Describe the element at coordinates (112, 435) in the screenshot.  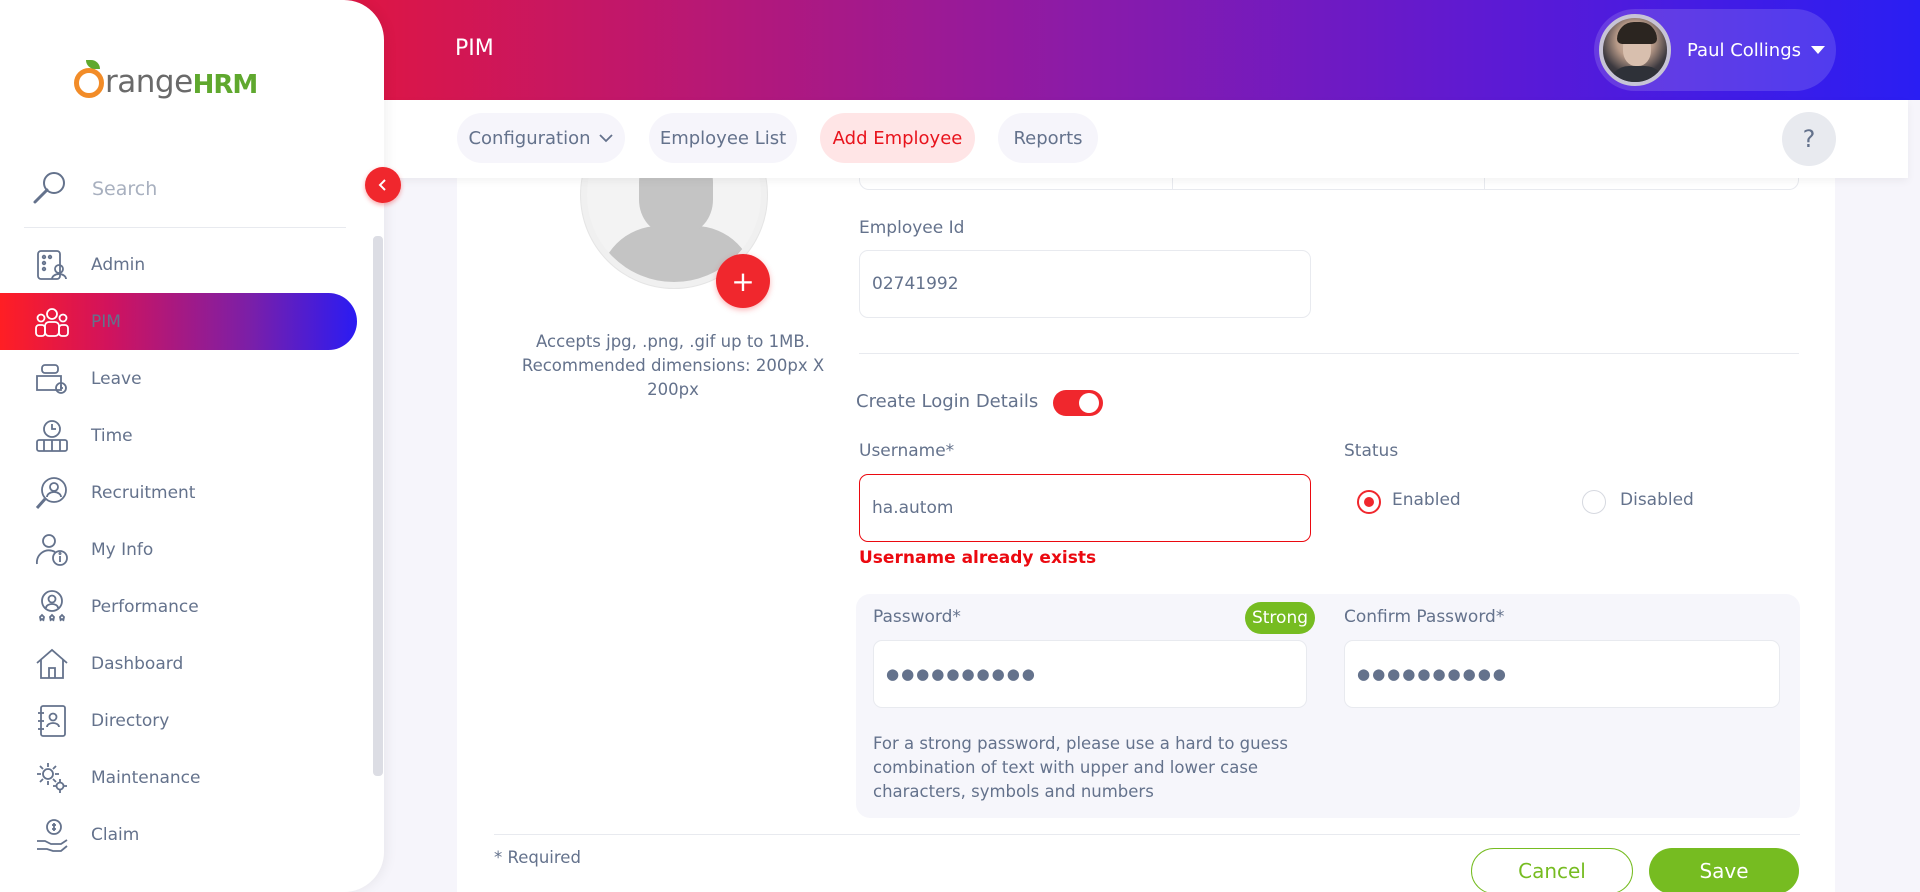
I see `sidebar-item-label: Time` at that location.